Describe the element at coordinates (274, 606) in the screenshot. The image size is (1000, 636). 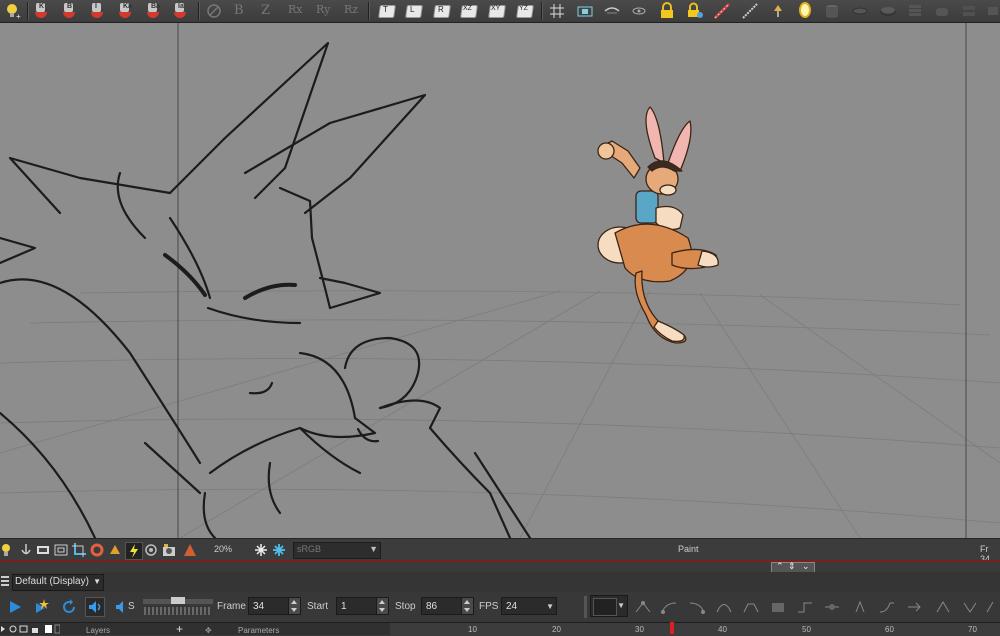
I see `frame-spinbox: 34` at that location.